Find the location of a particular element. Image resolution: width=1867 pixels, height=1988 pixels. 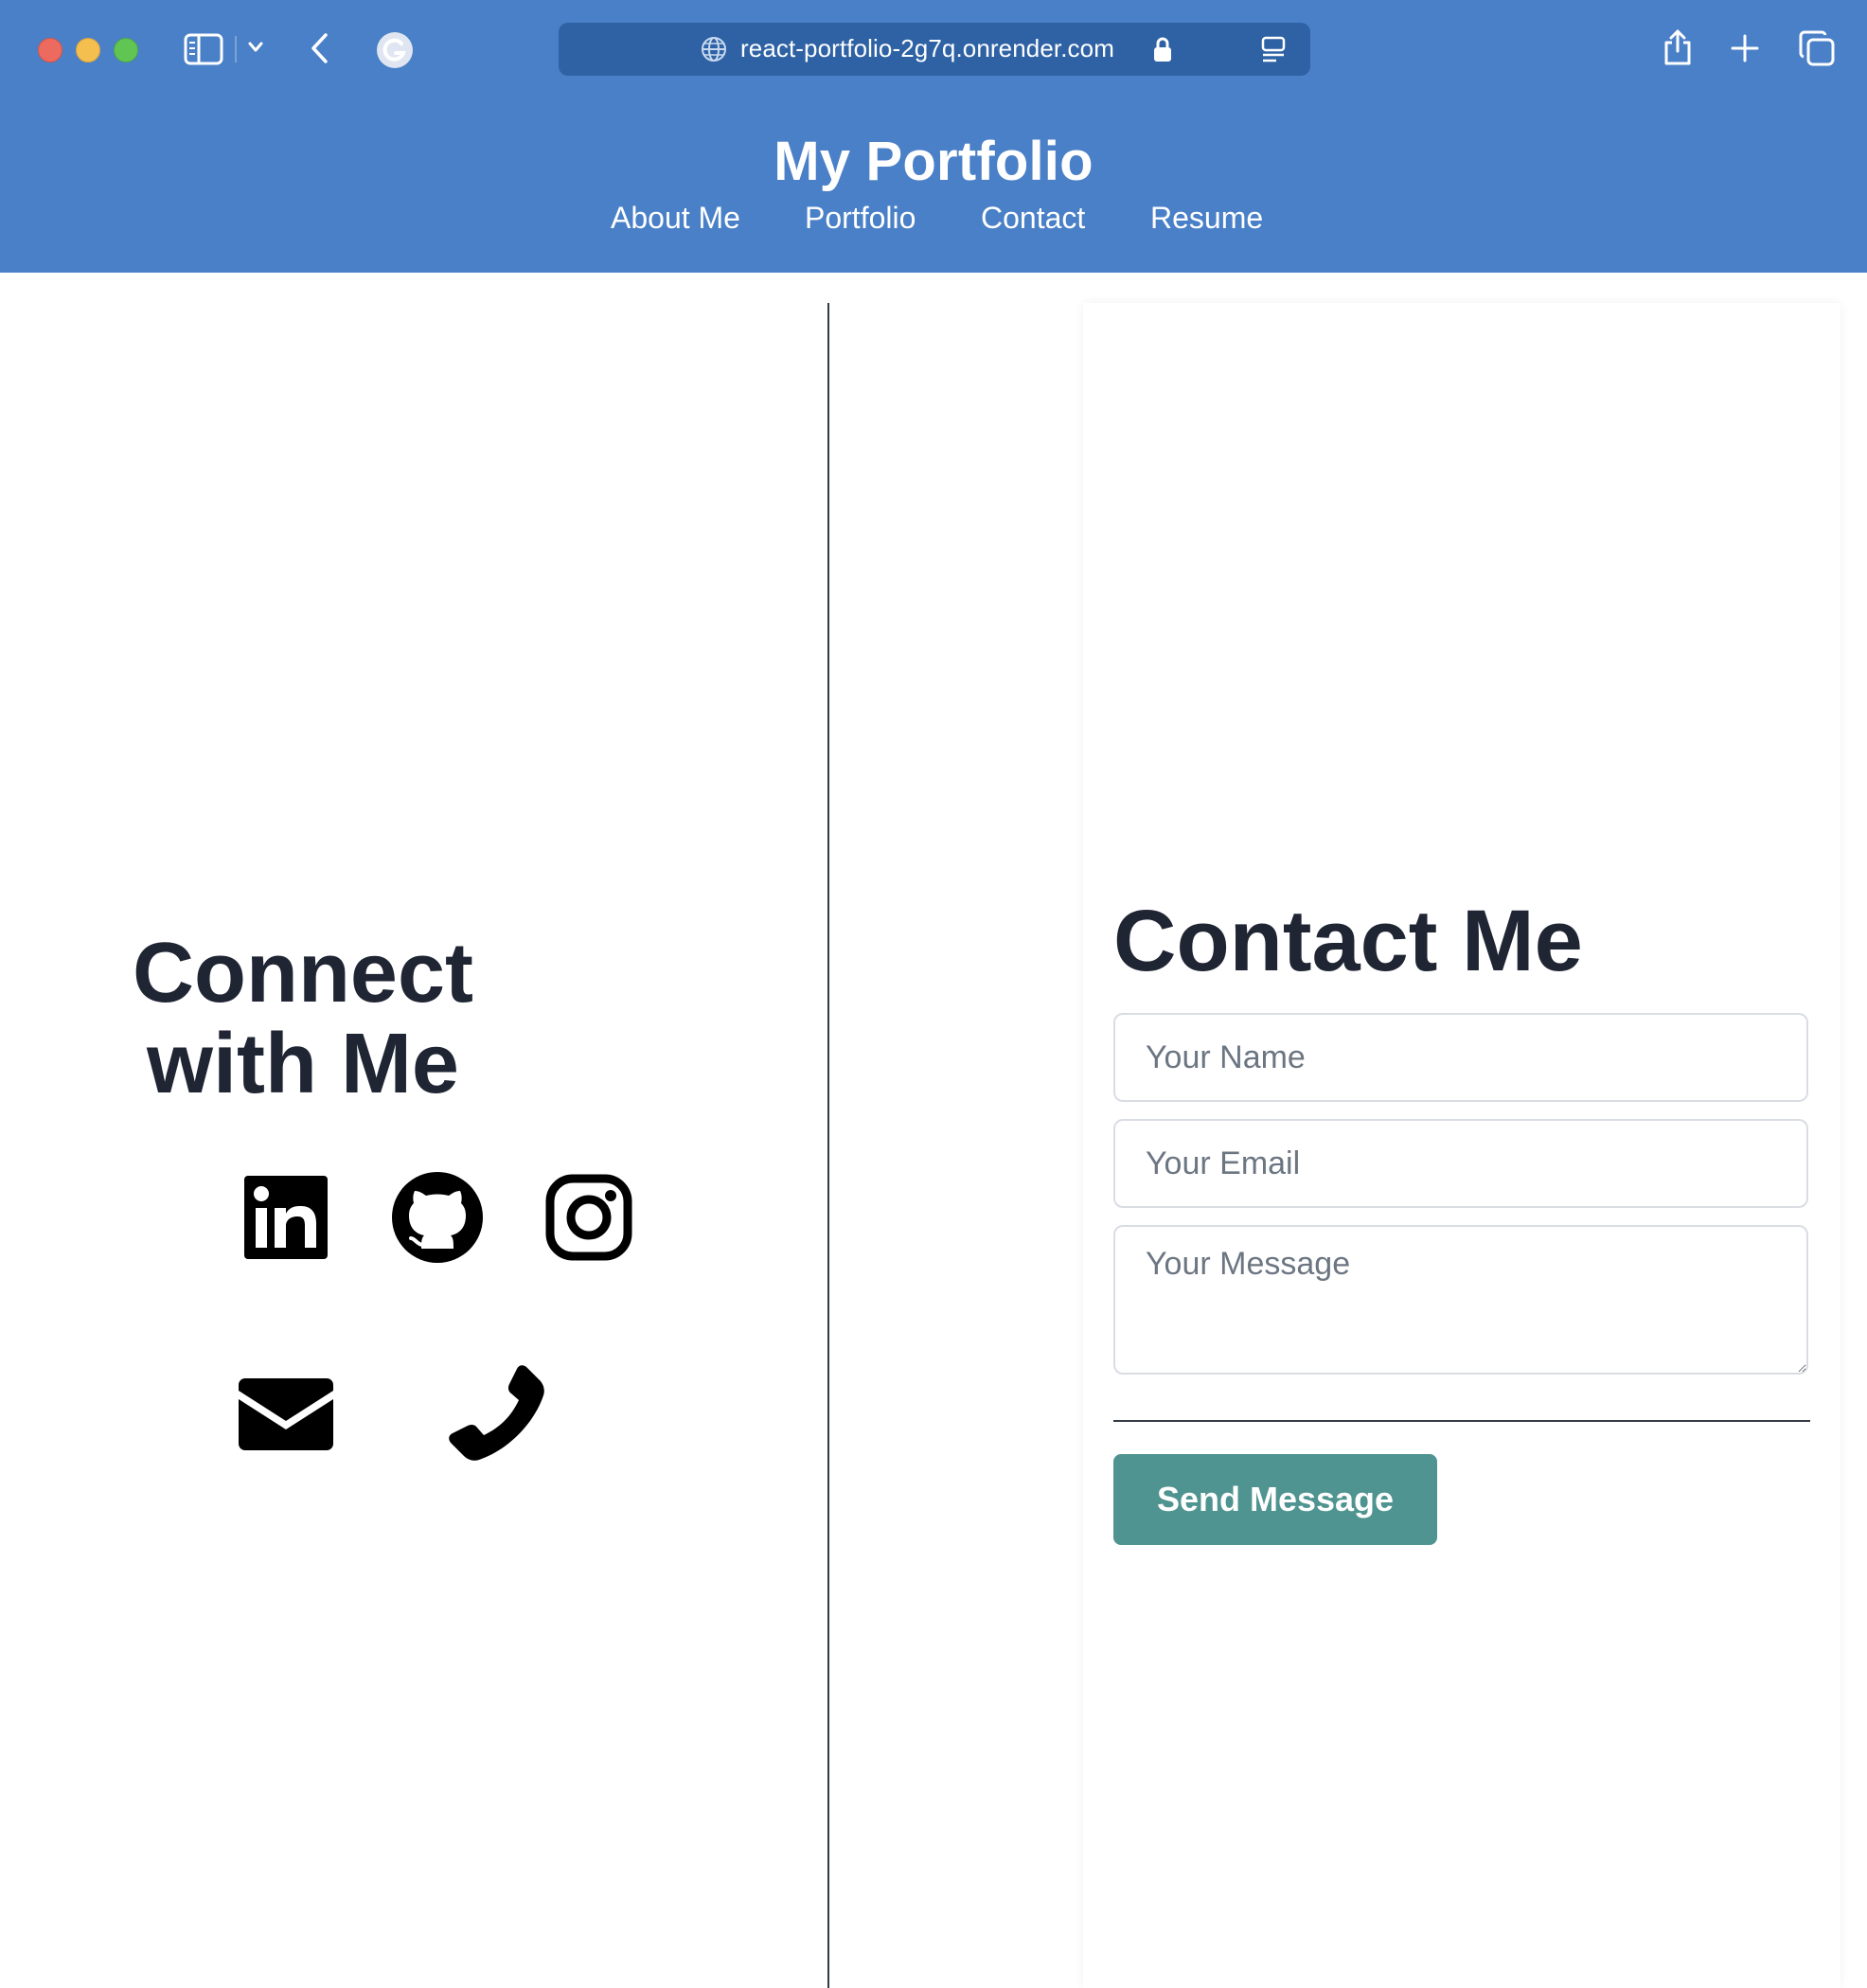

send-message-button: Send Message is located at coordinates (1275, 1499).